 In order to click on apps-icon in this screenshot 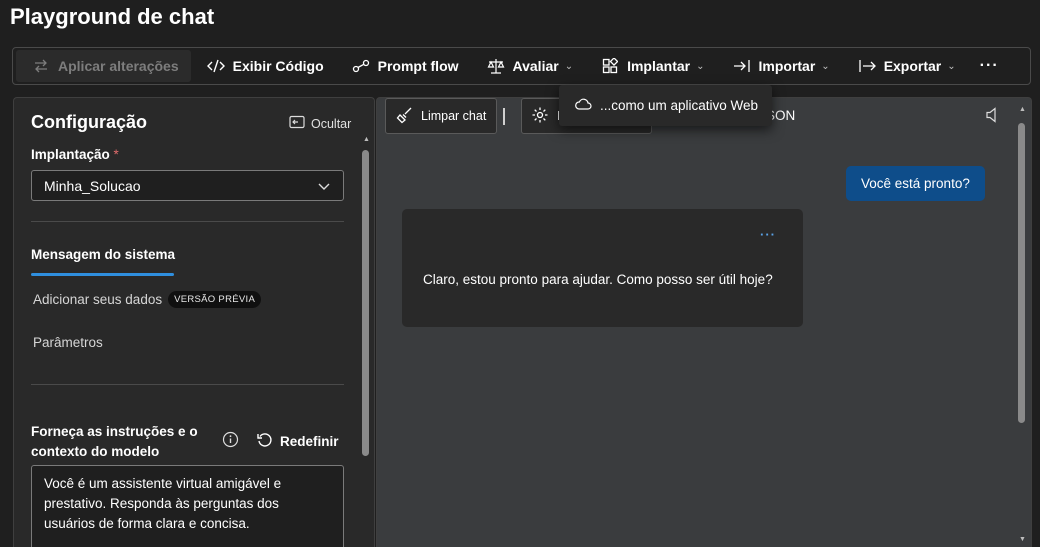, I will do `click(610, 66)`.